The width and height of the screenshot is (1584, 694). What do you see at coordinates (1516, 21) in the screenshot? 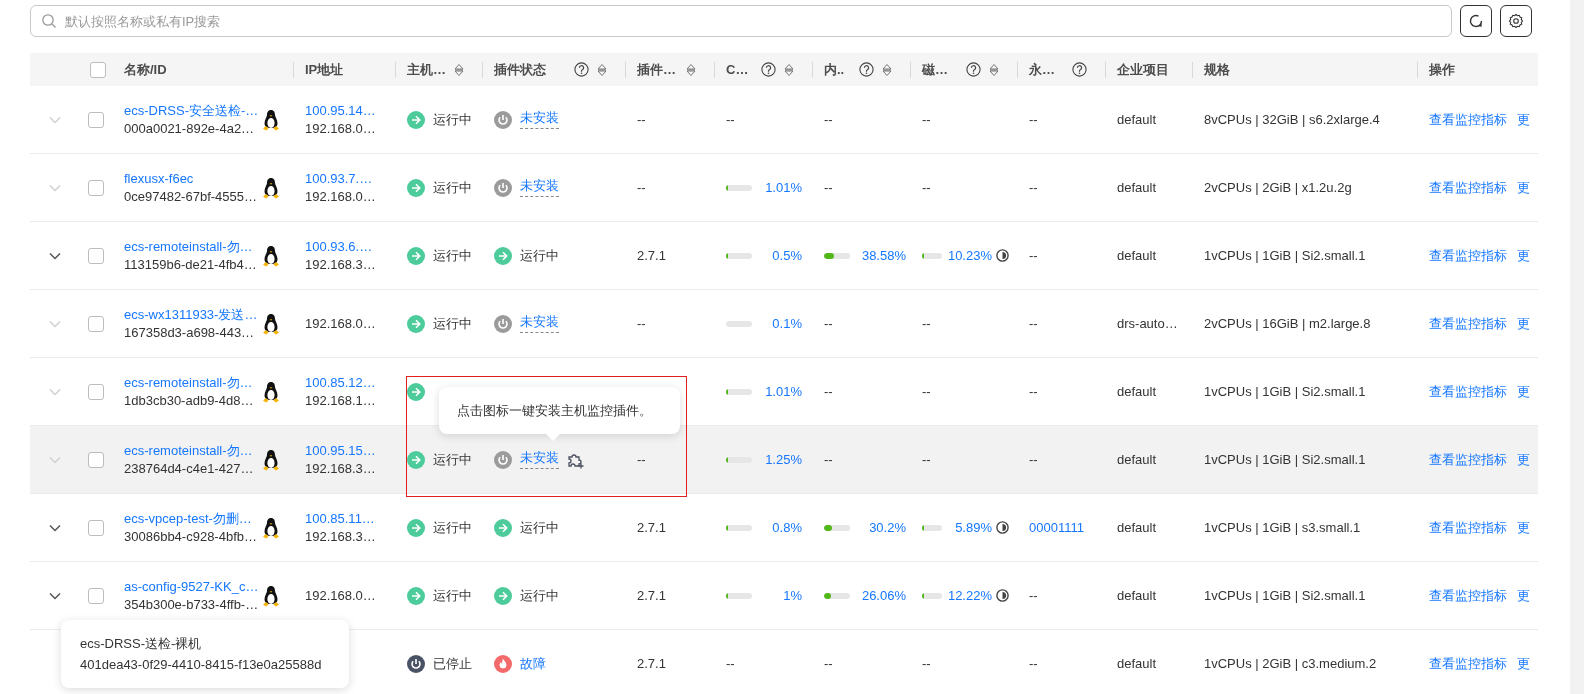
I see `settings-button` at bounding box center [1516, 21].